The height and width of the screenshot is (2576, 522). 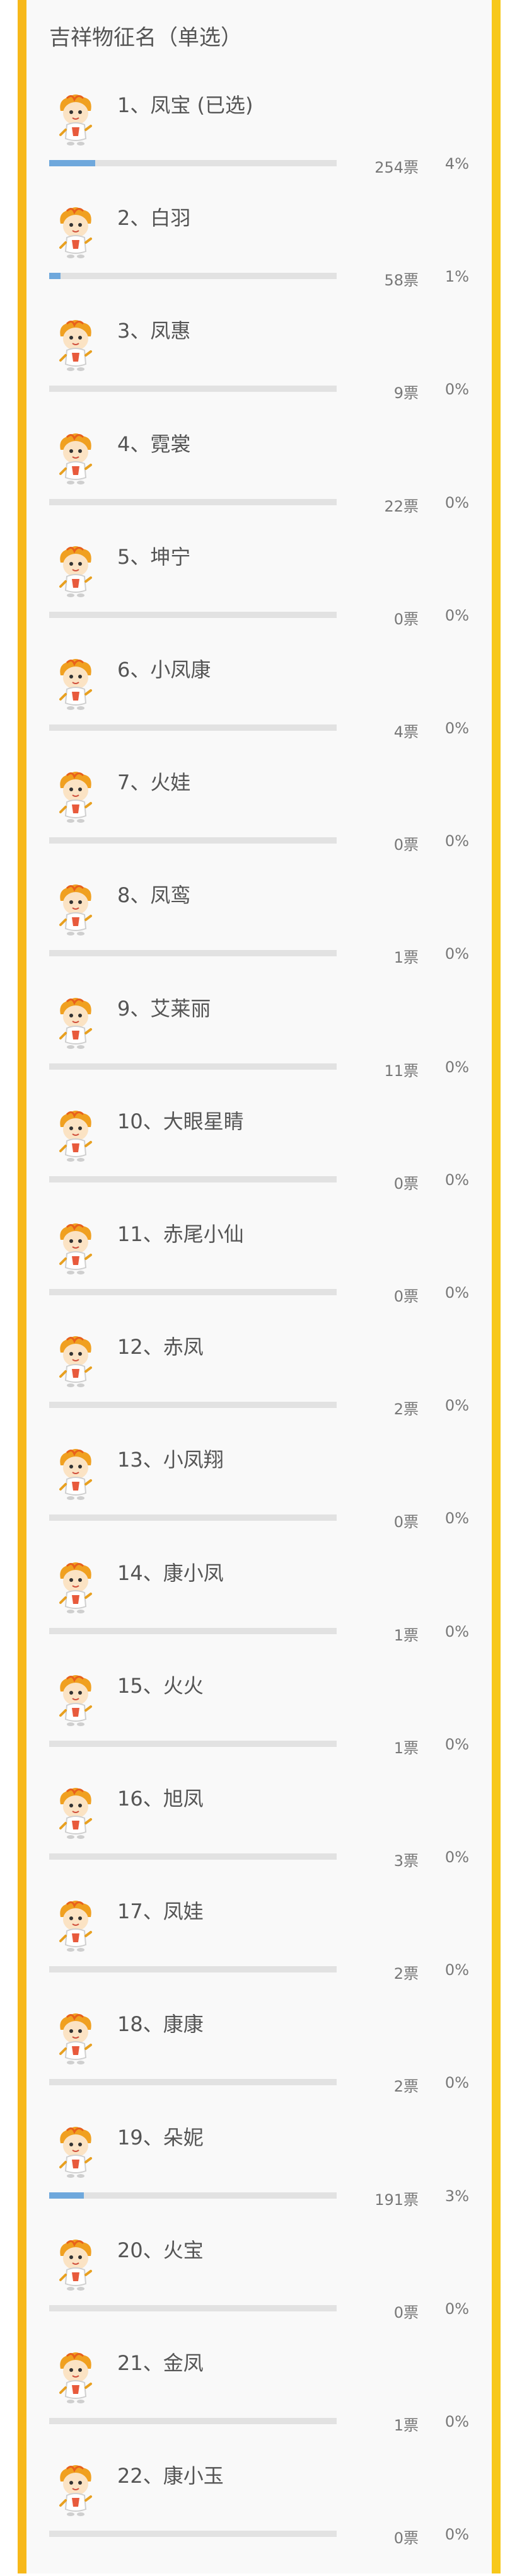 I want to click on option-label: 17、凤娃, so click(x=161, y=1912).